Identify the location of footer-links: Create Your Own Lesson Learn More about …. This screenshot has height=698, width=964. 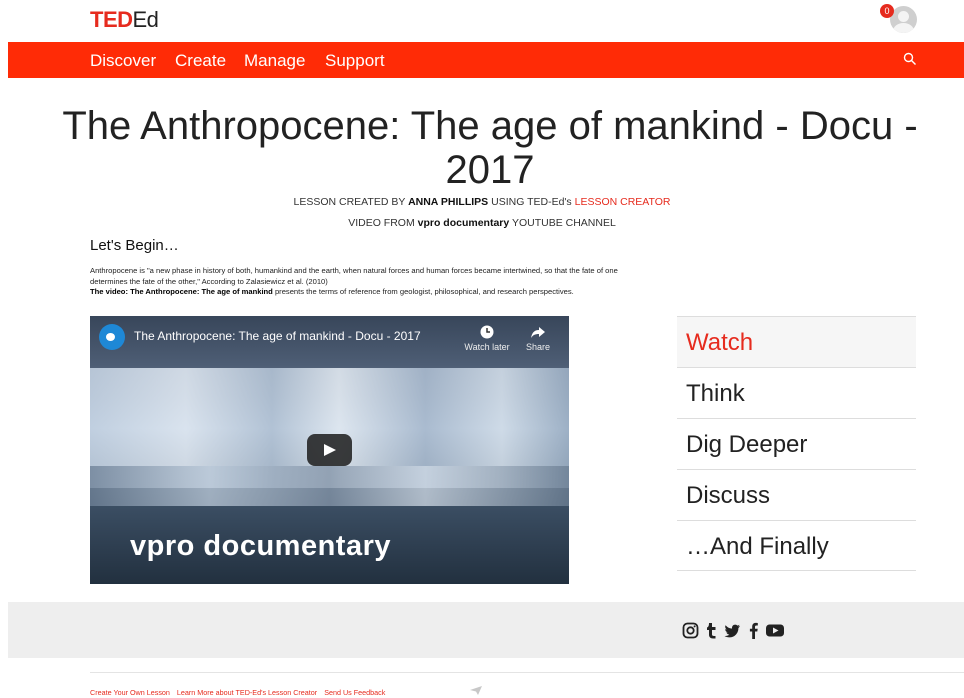
(240, 692).